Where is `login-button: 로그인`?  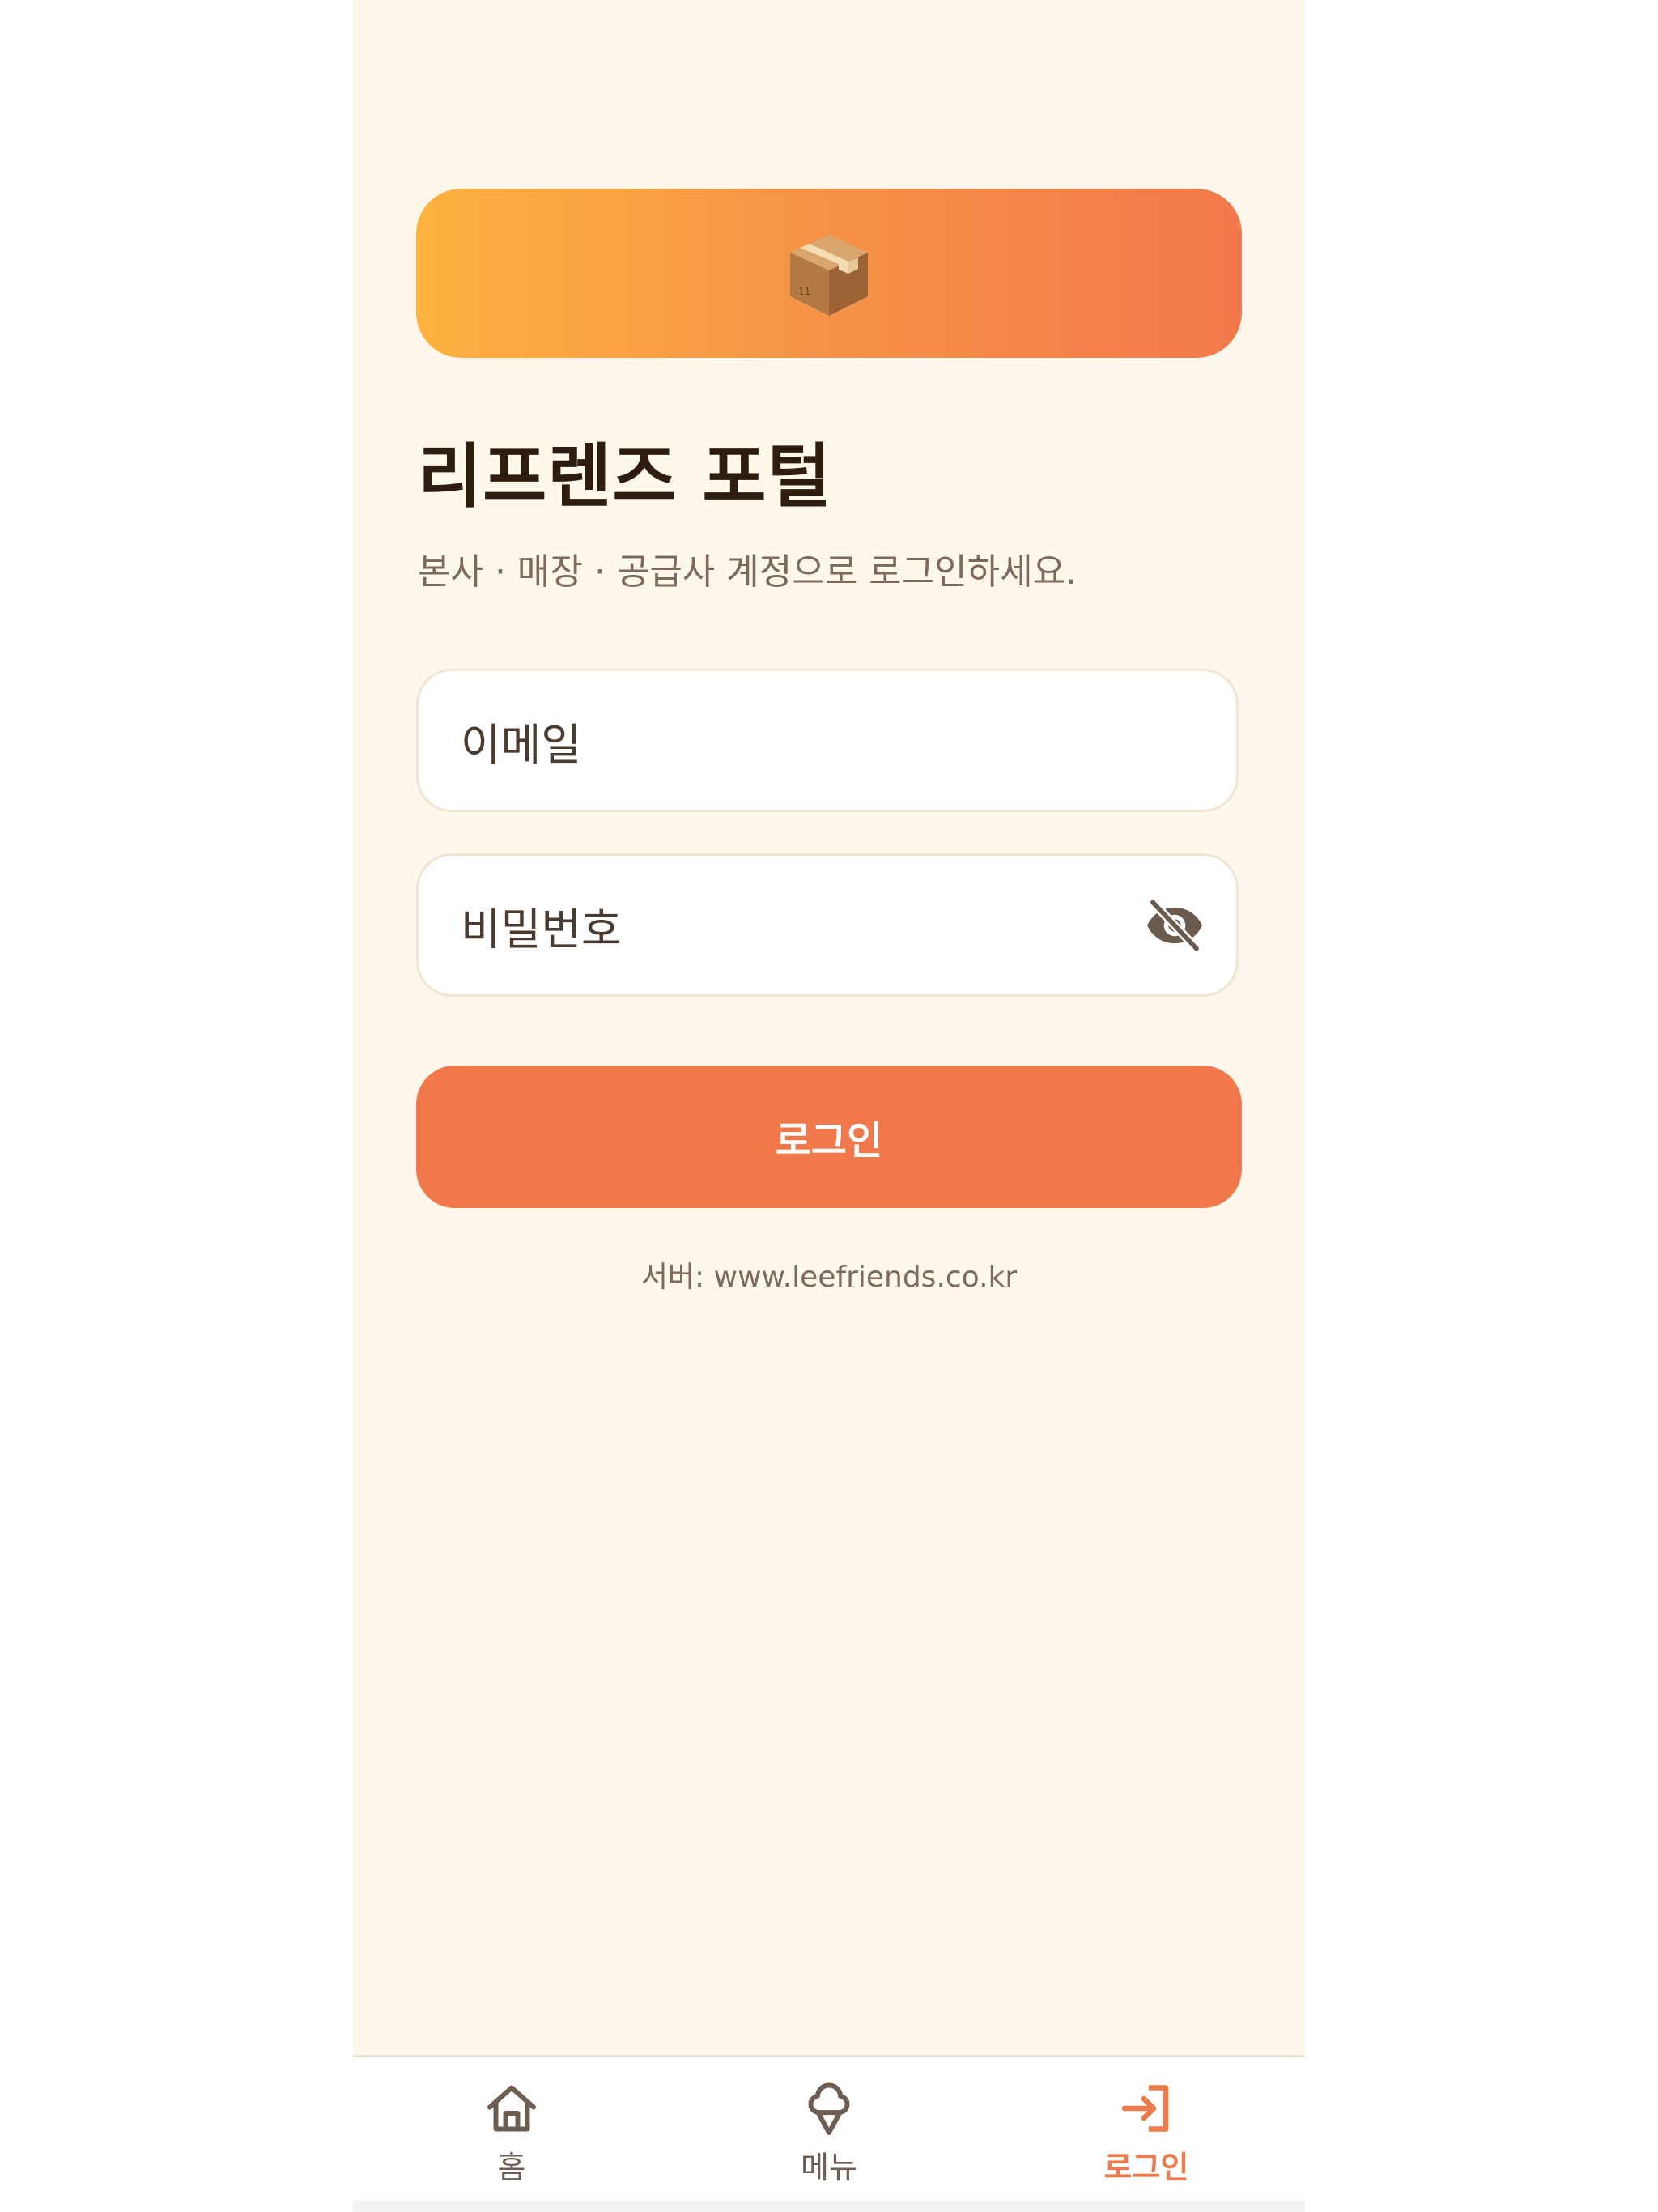 login-button: 로그인 is located at coordinates (829, 1137).